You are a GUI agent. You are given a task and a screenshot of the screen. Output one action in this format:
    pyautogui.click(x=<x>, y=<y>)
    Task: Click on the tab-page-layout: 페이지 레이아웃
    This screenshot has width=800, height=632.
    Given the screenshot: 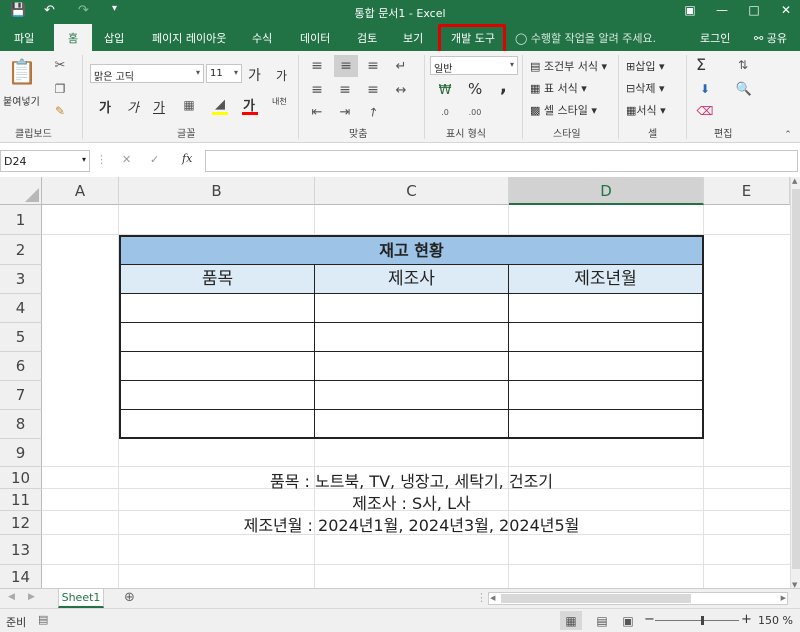 What is the action you would take?
    pyautogui.click(x=189, y=38)
    